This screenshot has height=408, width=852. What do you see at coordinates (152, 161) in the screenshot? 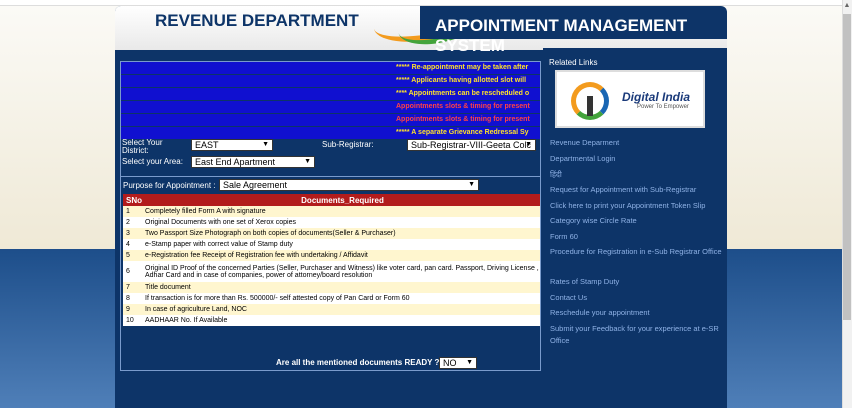
I see `area-label: Select your Area:` at bounding box center [152, 161].